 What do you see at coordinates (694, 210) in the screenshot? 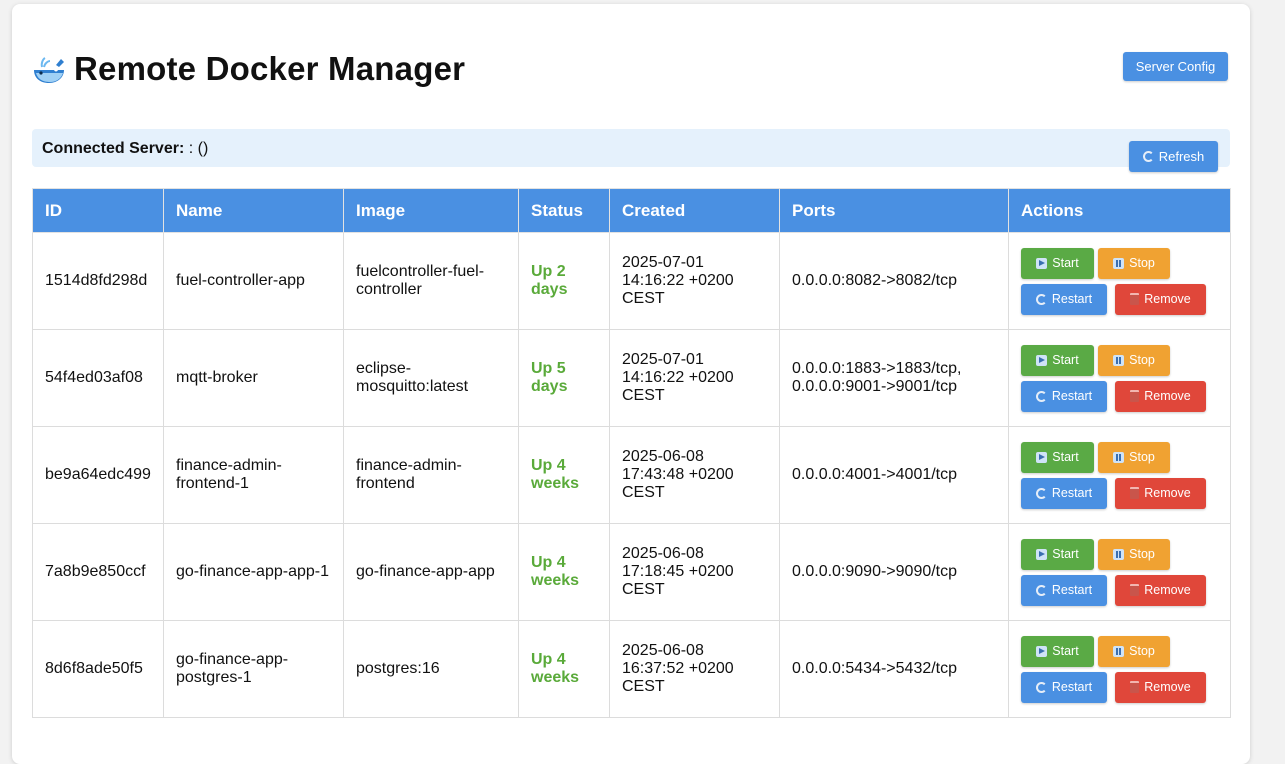
I see `col-header-created: Created` at bounding box center [694, 210].